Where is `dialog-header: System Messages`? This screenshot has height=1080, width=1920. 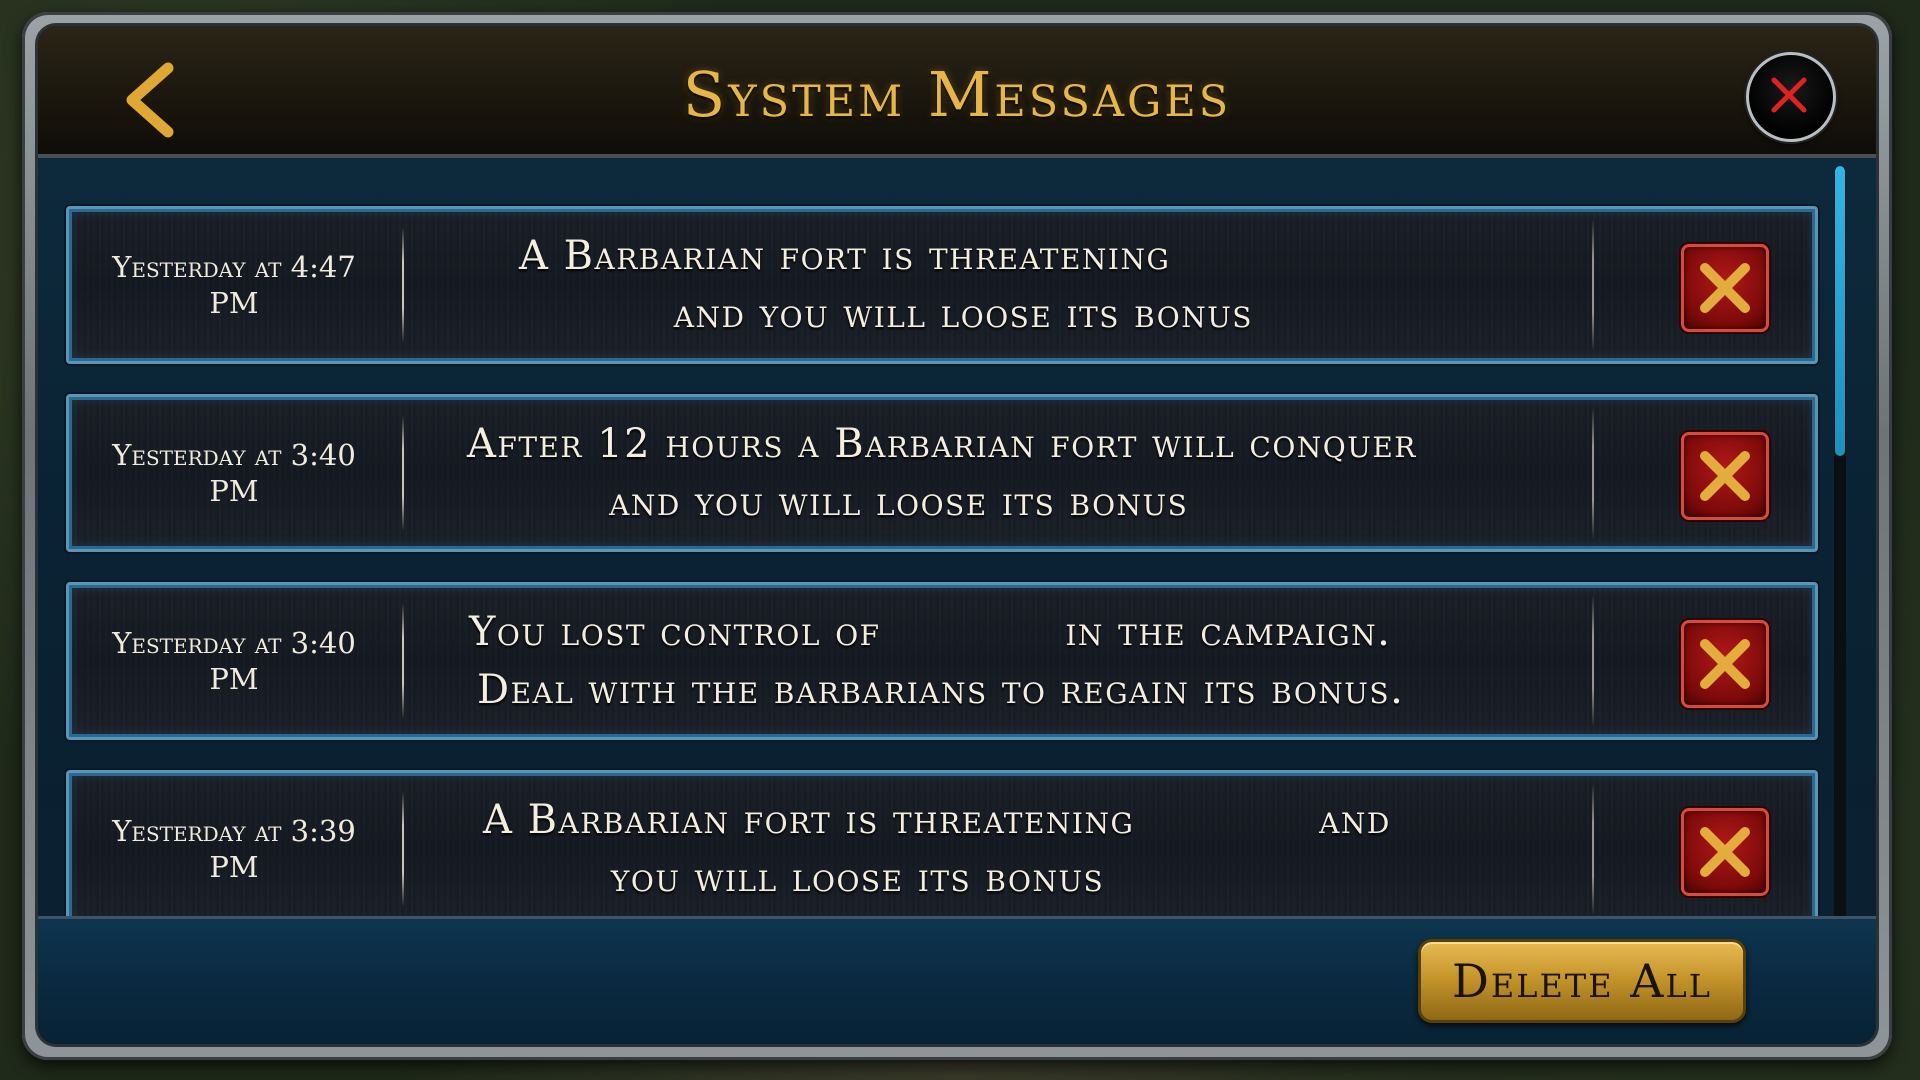
dialog-header: System Messages is located at coordinates (957, 92).